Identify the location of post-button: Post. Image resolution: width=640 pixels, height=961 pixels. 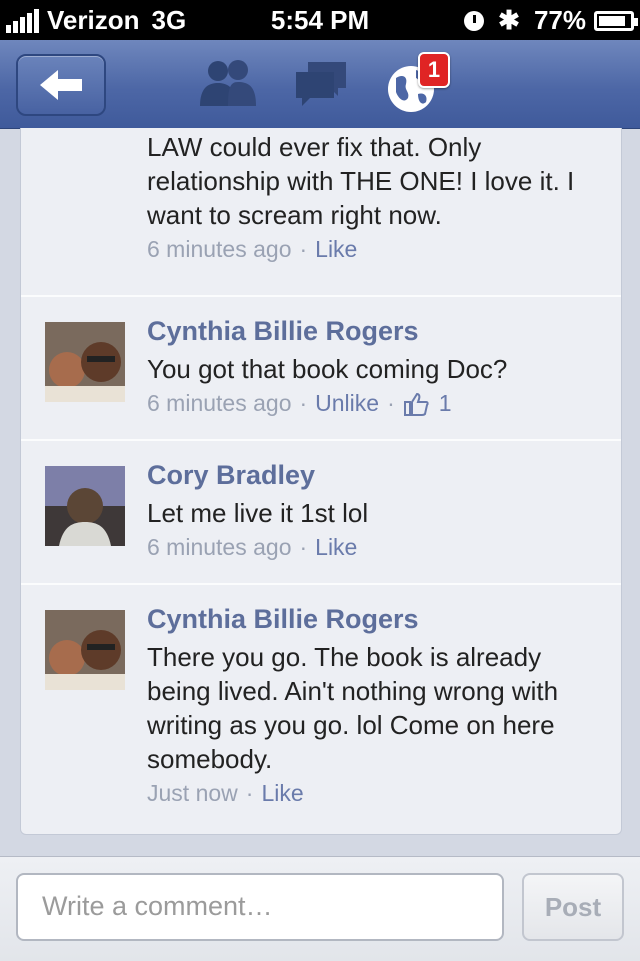
(573, 907).